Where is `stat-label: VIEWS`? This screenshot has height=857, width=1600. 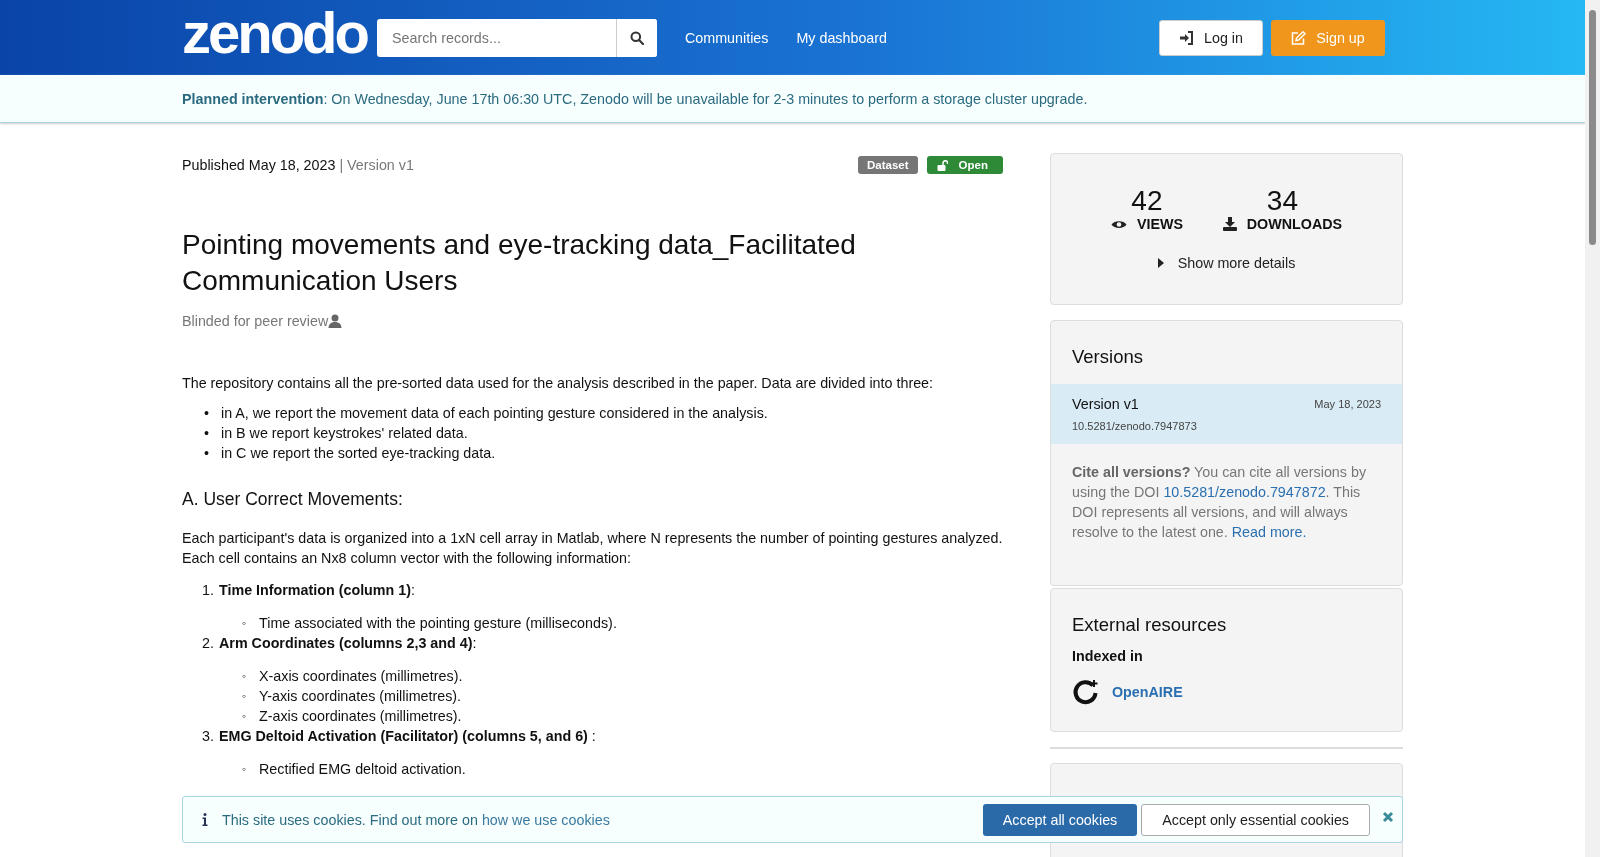 stat-label: VIEWS is located at coordinates (1159, 224).